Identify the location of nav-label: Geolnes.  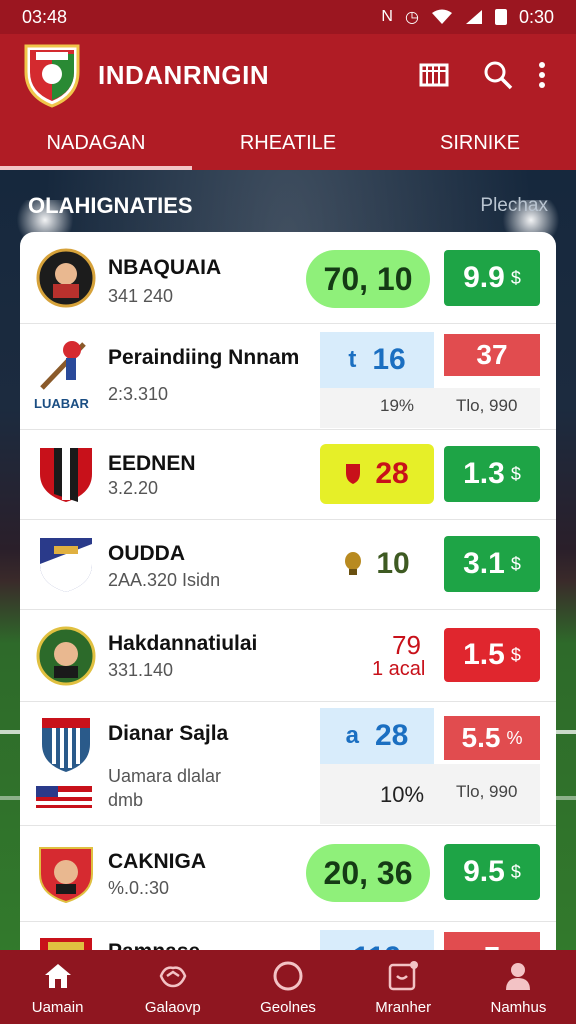
(288, 1007).